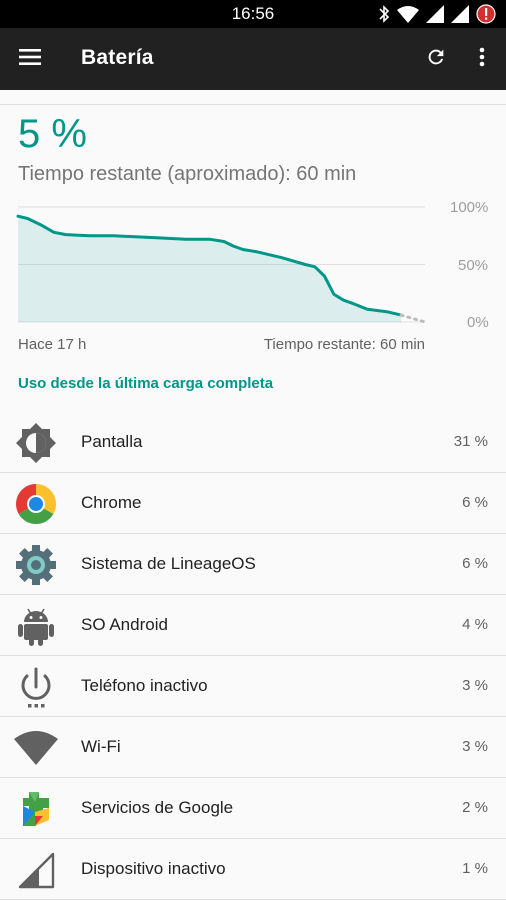  I want to click on app-bar: Batería, so click(253, 59).